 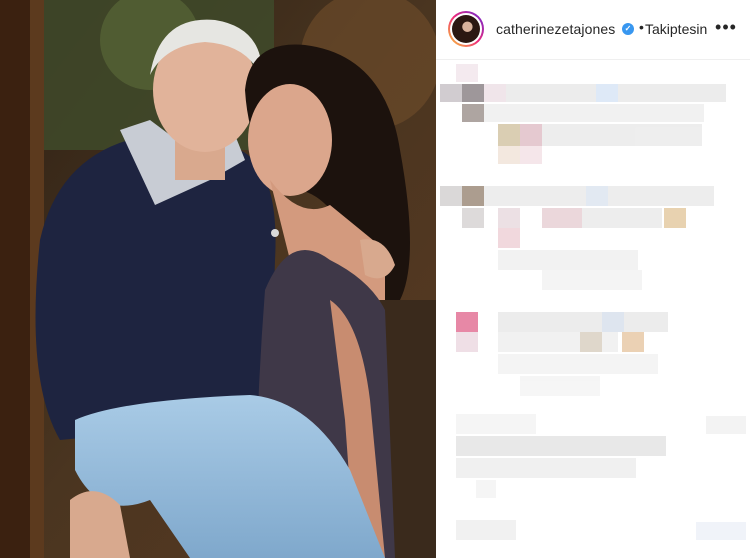 What do you see at coordinates (555, 29) in the screenshot?
I see `username-link: catherinezetajones` at bounding box center [555, 29].